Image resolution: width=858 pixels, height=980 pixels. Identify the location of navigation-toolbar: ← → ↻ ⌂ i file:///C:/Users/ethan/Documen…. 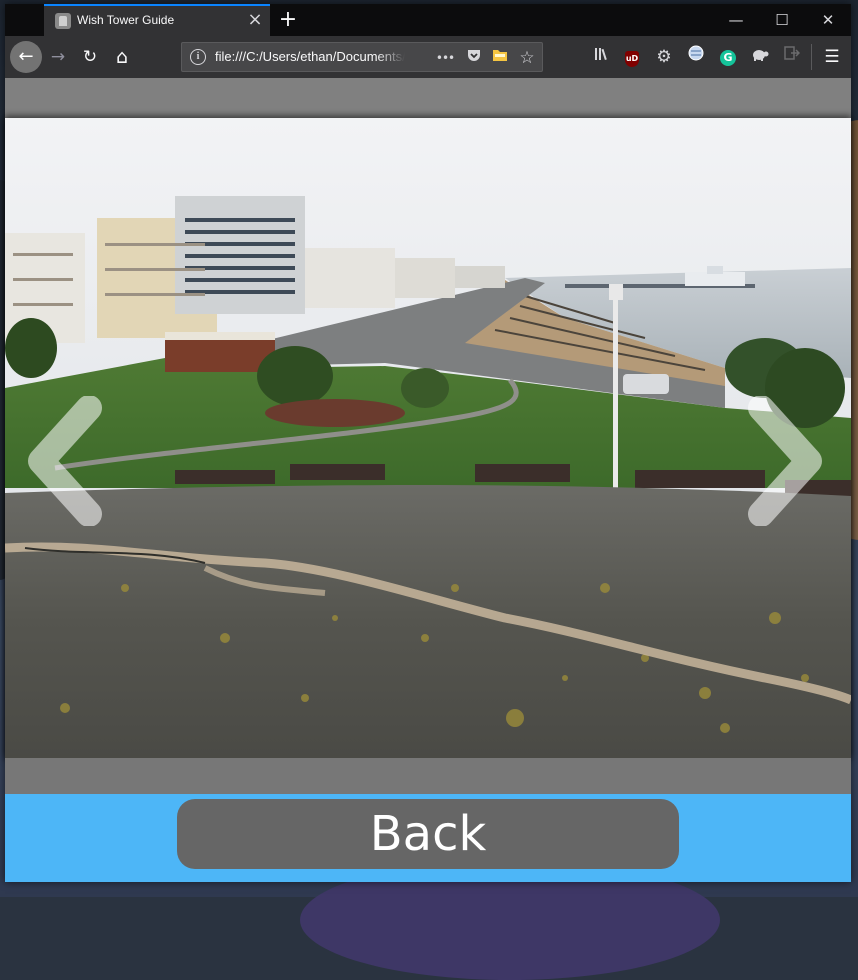
(428, 57).